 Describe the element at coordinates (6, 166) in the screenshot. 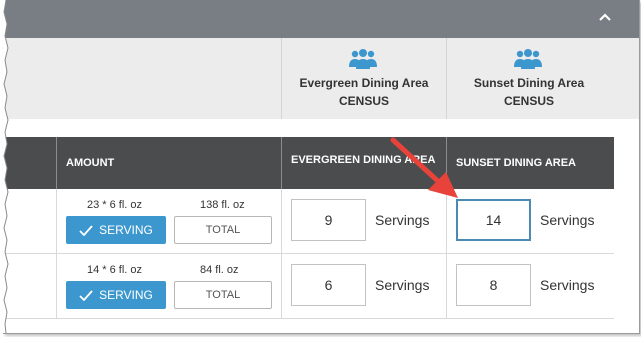

I see `torn-edge-decoration` at that location.